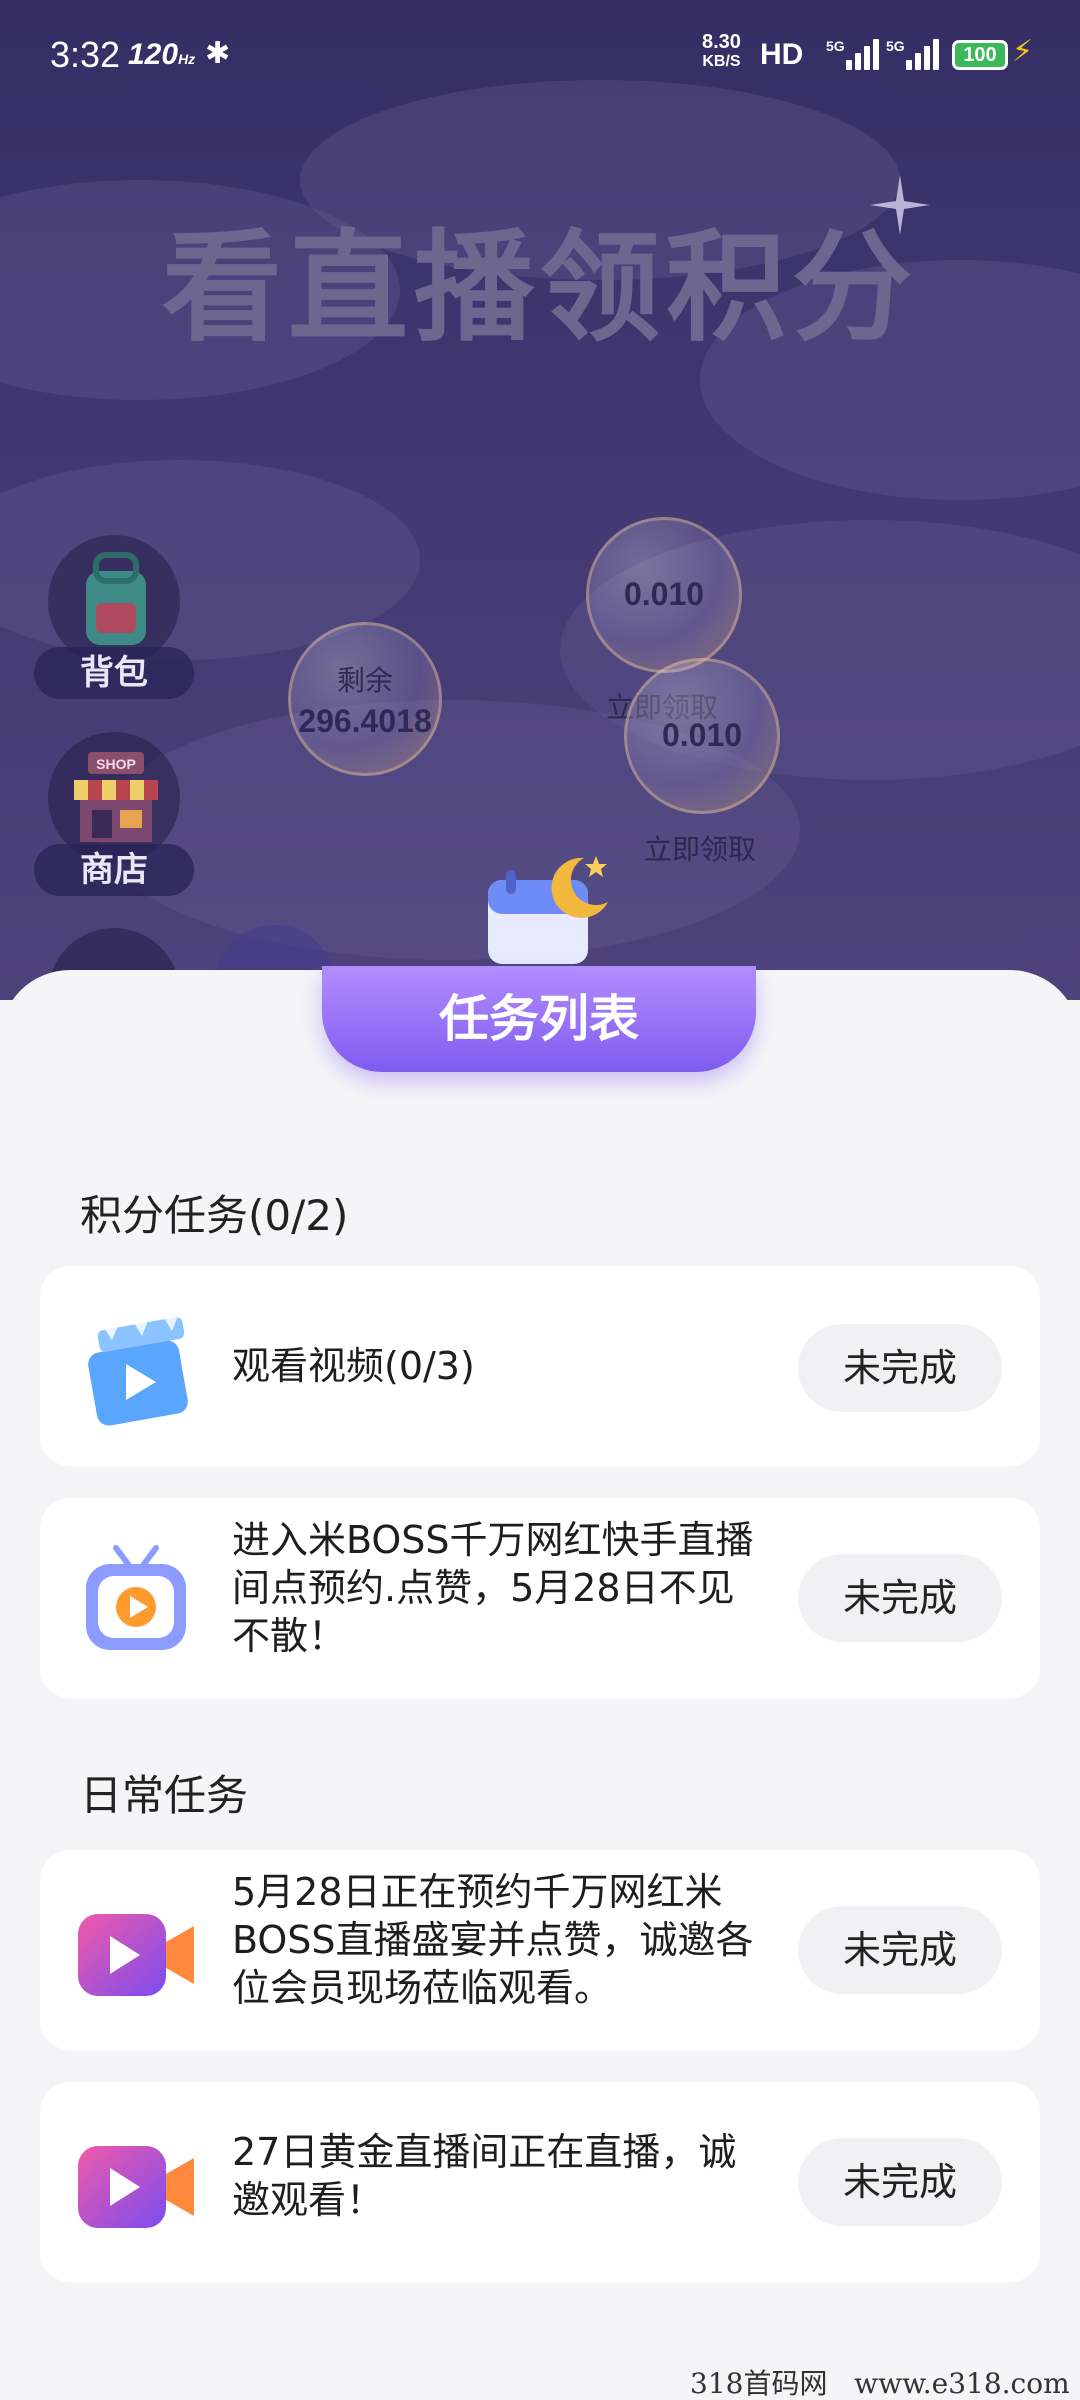 Image resolution: width=1080 pixels, height=2400 pixels. I want to click on shop-button: SHOP 背包 商店, so click(114, 817).